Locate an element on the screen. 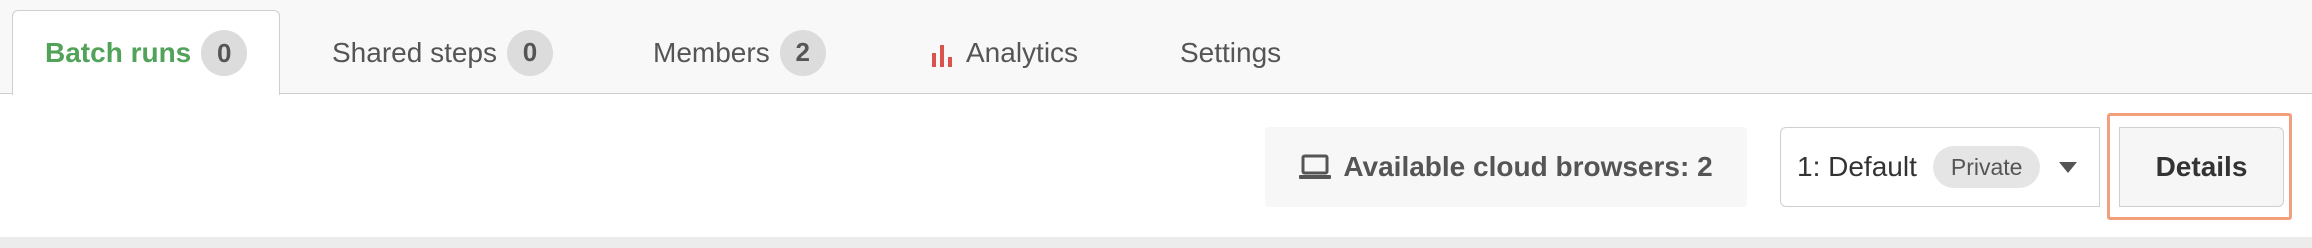  tab-analytics: Analytics is located at coordinates (1004, 52).